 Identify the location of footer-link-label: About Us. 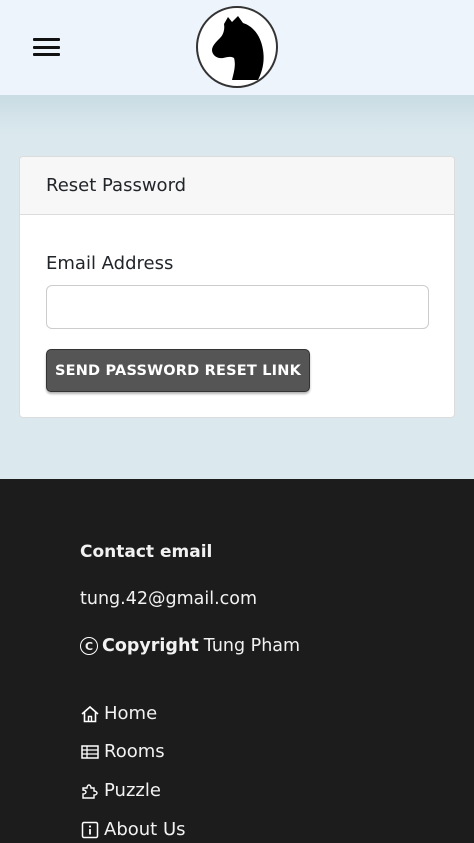
(145, 829).